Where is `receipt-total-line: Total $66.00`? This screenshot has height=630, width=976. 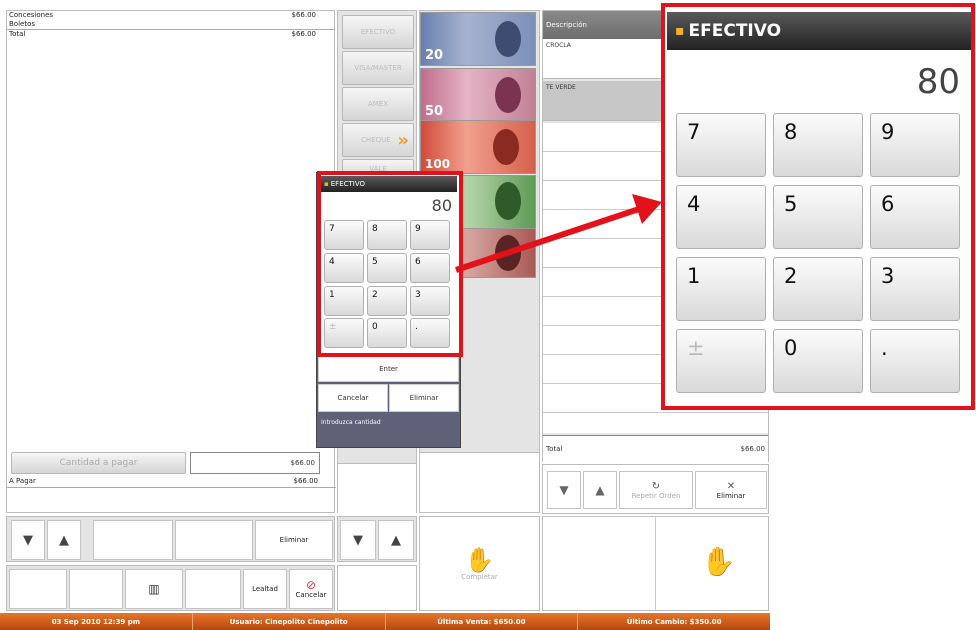 receipt-total-line: Total $66.00 is located at coordinates (170, 34).